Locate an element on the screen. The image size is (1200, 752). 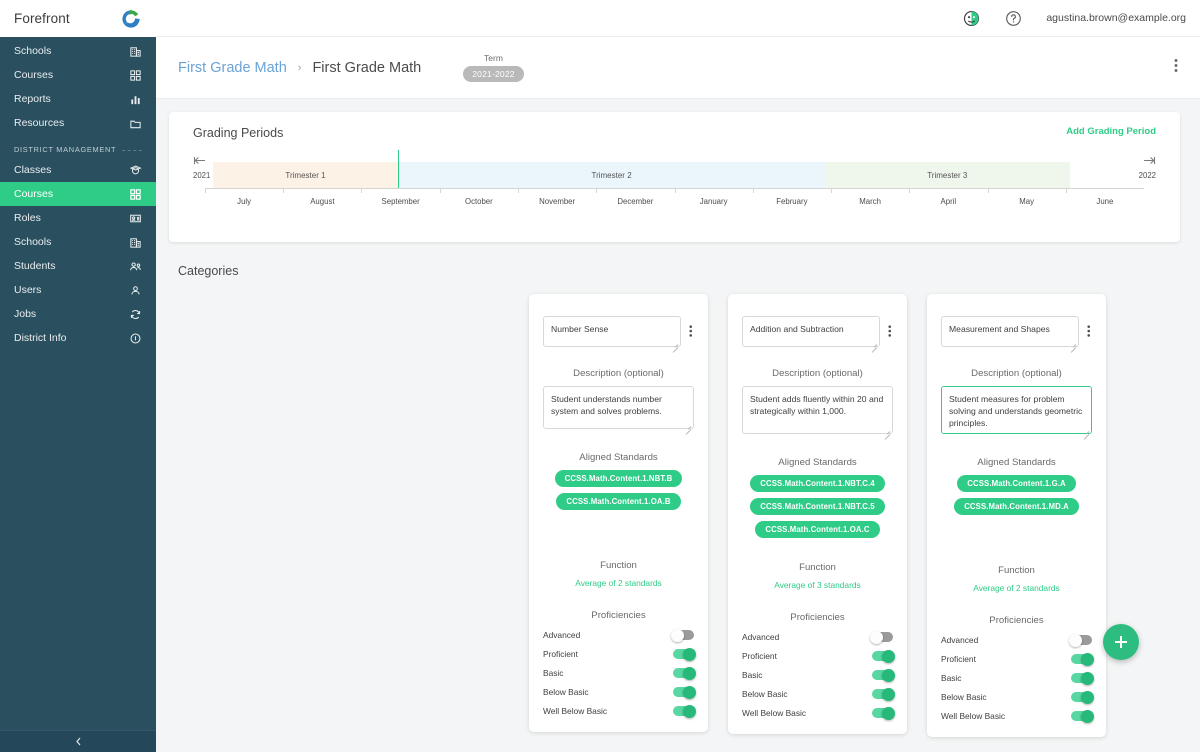
term-selector: Term 2021-2022 is located at coordinates (493, 67).